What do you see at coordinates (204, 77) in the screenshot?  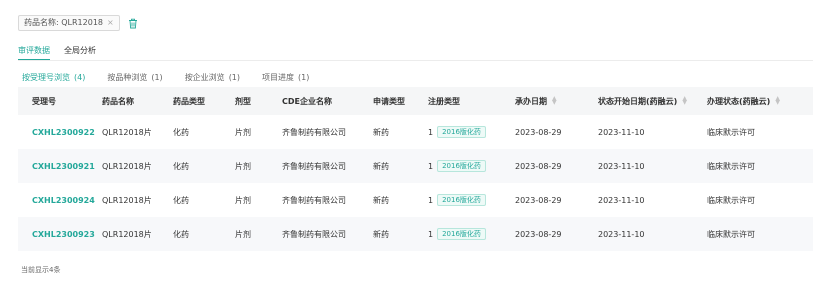 I see `subtab-label: 按企业浏览` at bounding box center [204, 77].